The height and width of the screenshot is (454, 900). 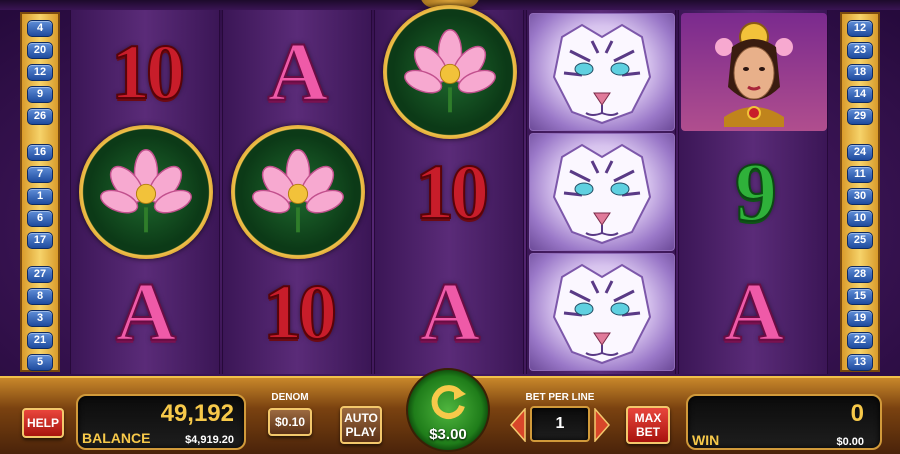 What do you see at coordinates (40, 340) in the screenshot?
I see `payline-badge: 21` at bounding box center [40, 340].